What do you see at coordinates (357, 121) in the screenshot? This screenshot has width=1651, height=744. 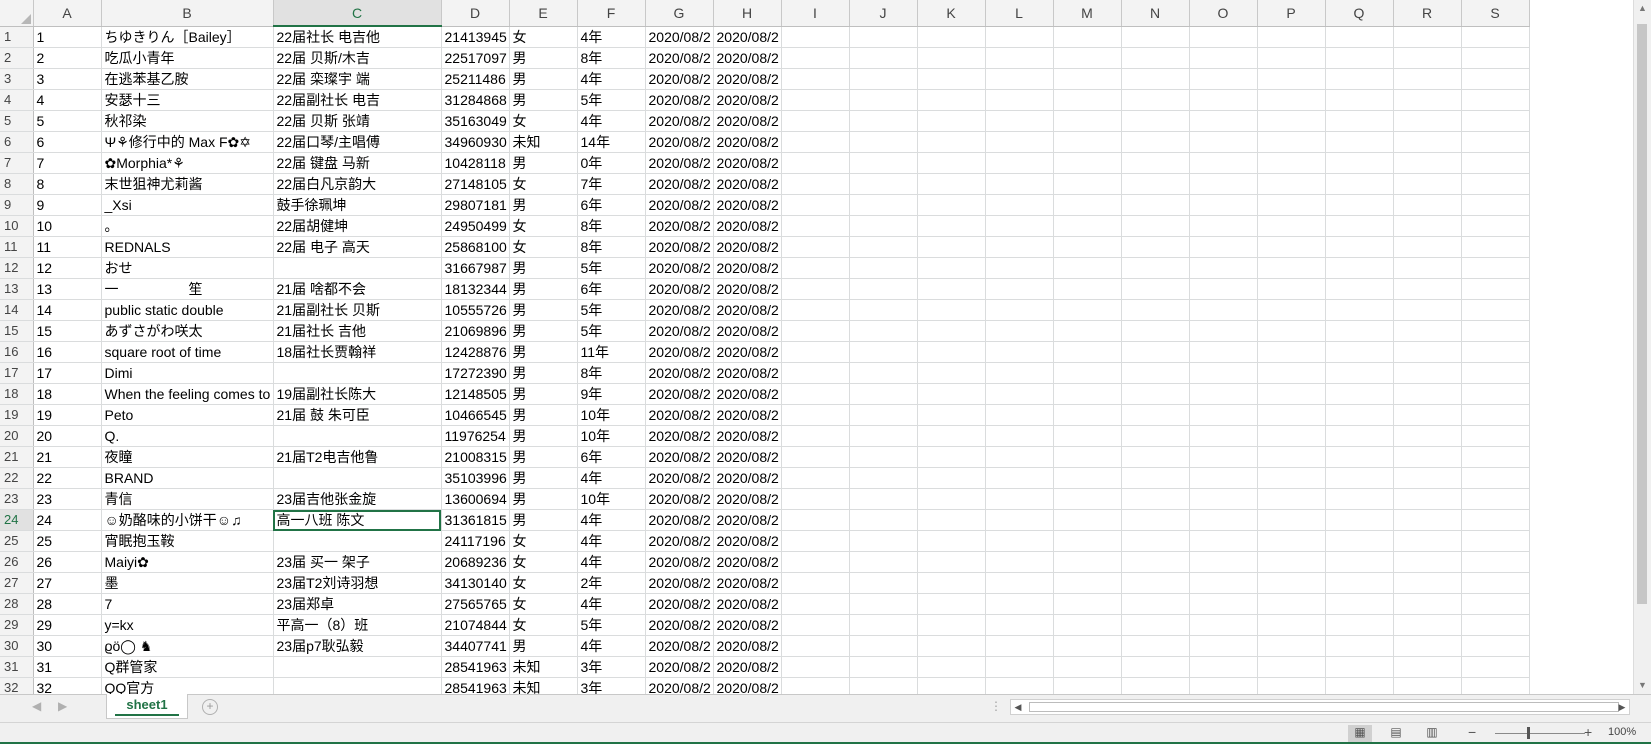 I see `cell-c: 22届 贝斯 张靖` at bounding box center [357, 121].